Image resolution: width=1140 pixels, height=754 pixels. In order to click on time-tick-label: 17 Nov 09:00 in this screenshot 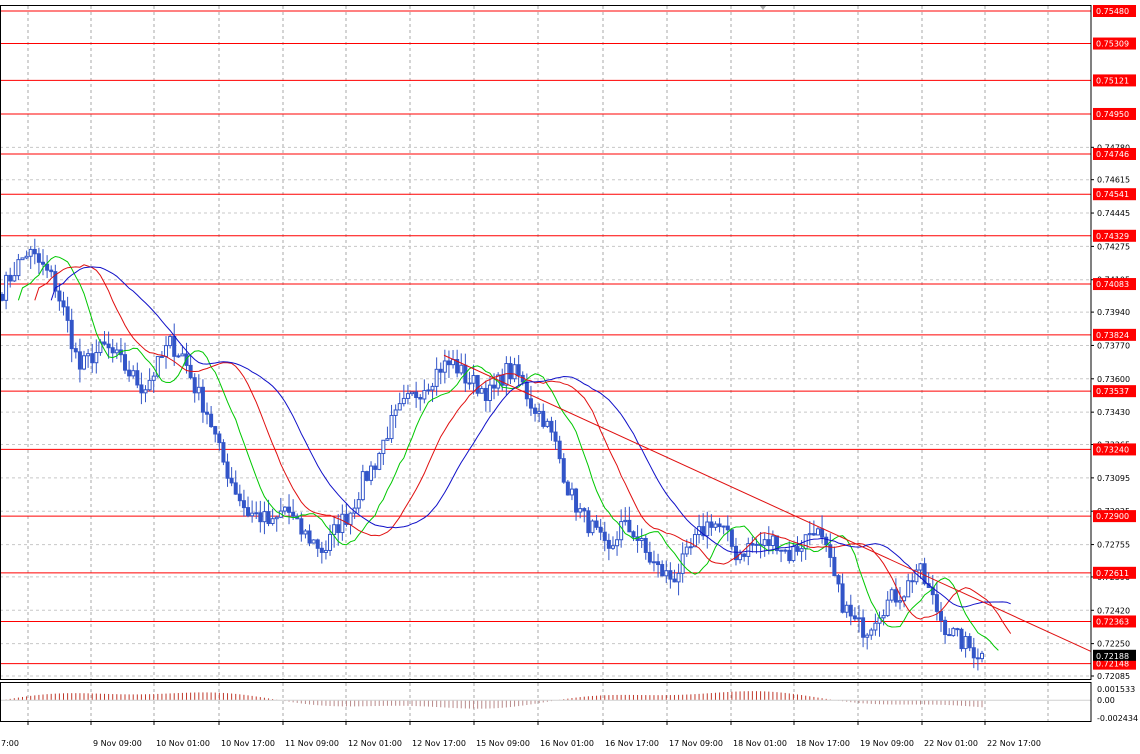, I will do `click(696, 743)`.